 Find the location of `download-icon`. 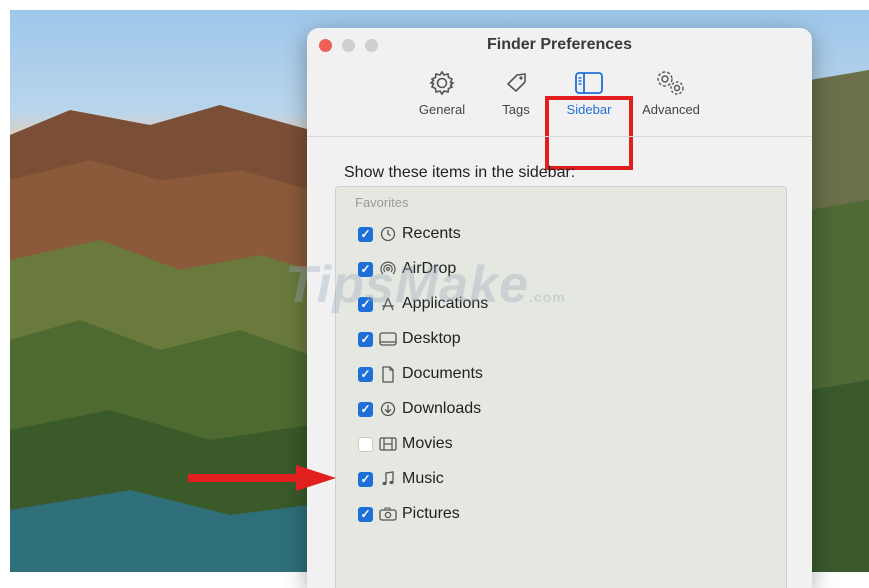

download-icon is located at coordinates (388, 409).